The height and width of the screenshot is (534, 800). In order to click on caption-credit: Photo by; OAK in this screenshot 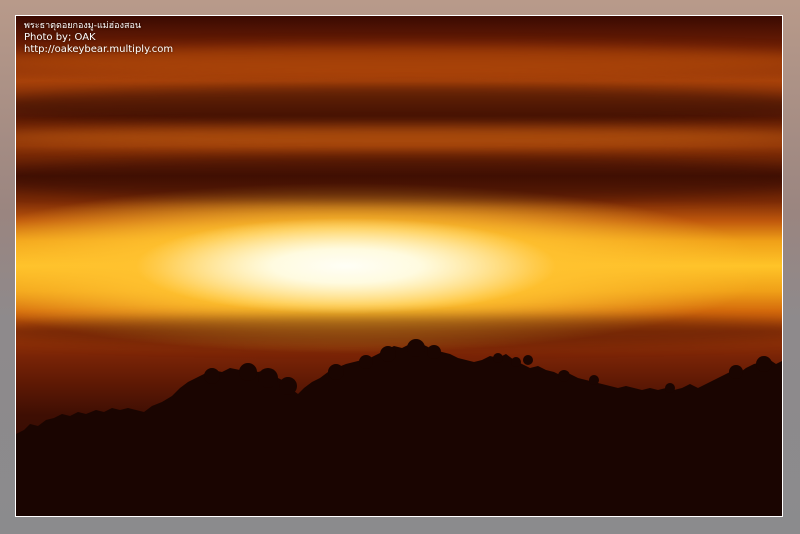, I will do `click(60, 37)`.